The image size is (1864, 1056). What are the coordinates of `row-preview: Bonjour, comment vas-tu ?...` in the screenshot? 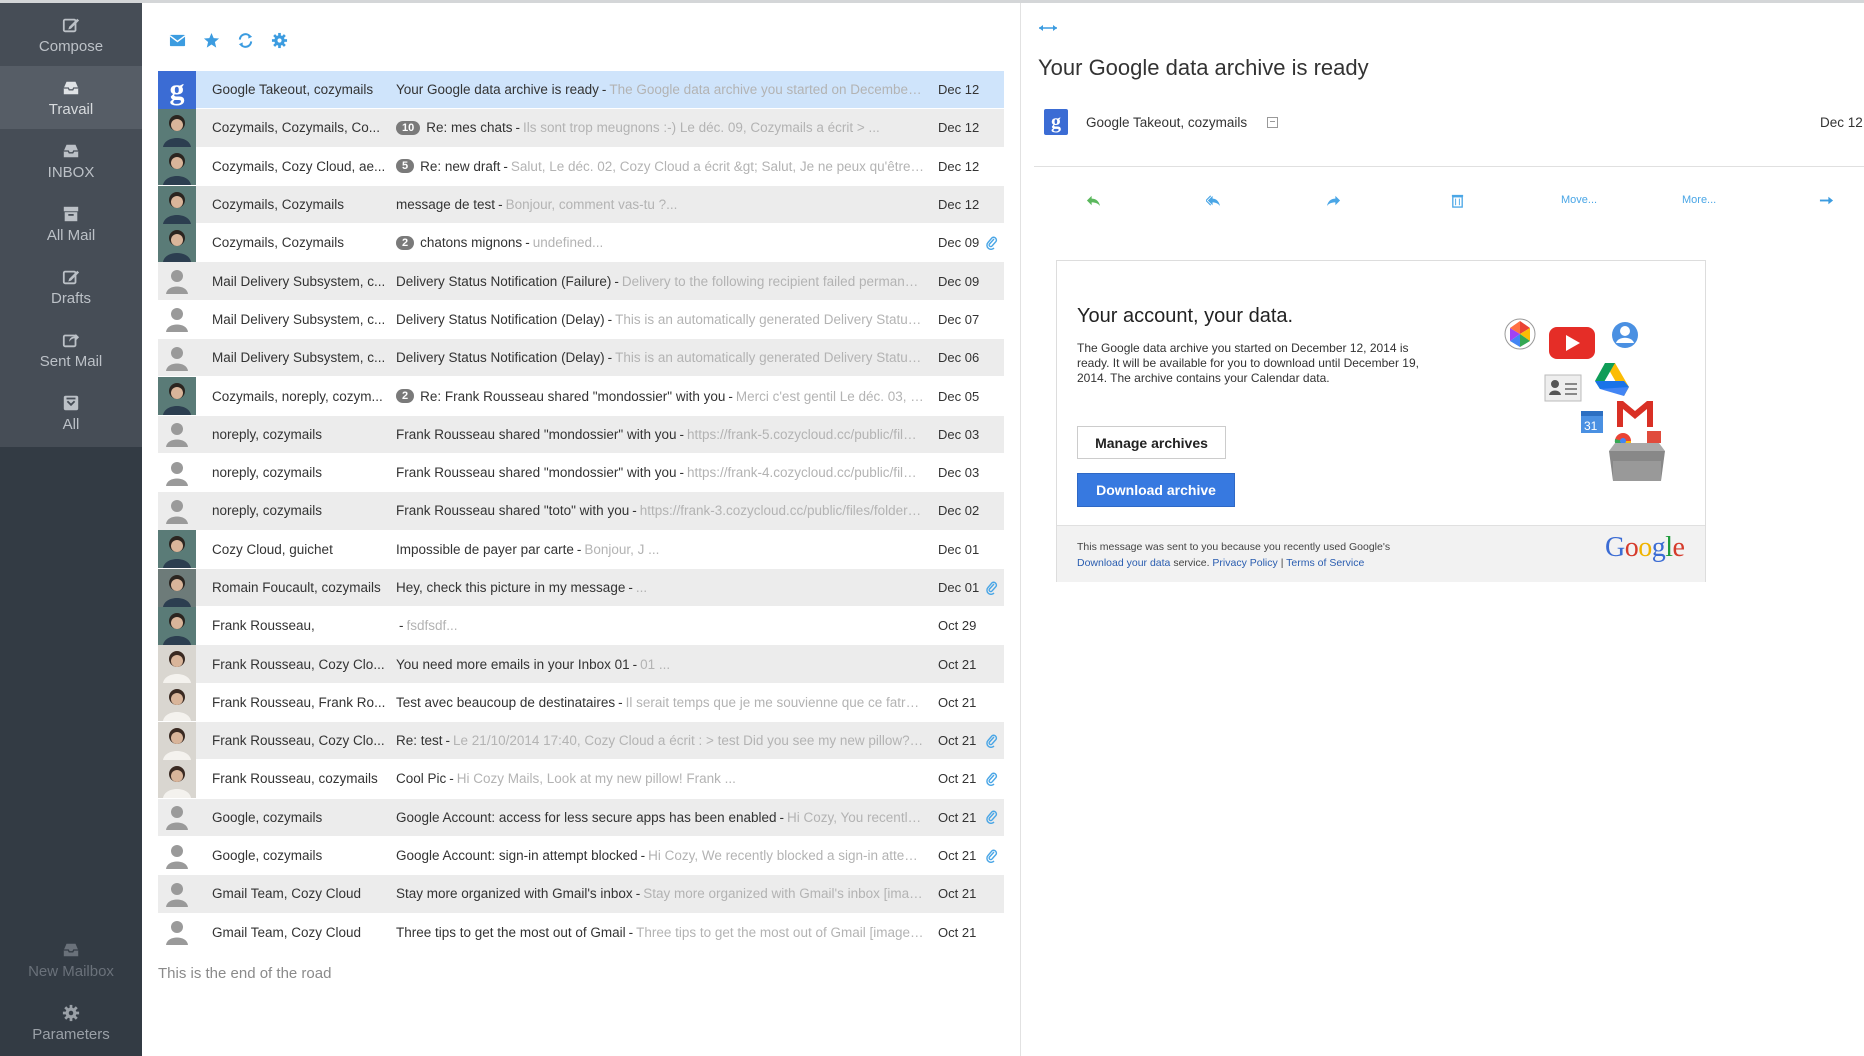 It's located at (591, 205).